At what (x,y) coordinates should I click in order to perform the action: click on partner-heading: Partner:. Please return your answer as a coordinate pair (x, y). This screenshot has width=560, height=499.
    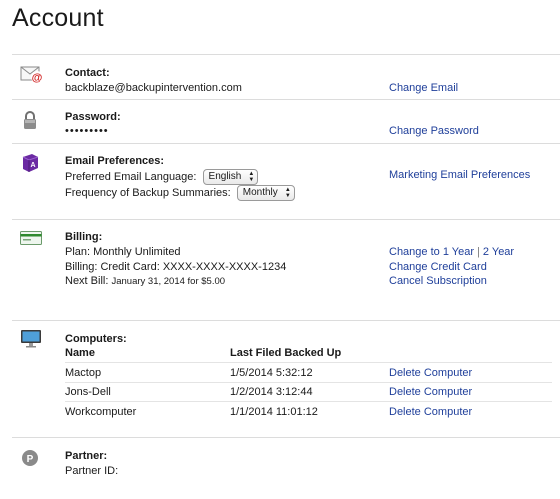
    Looking at the image, I should click on (86, 456).